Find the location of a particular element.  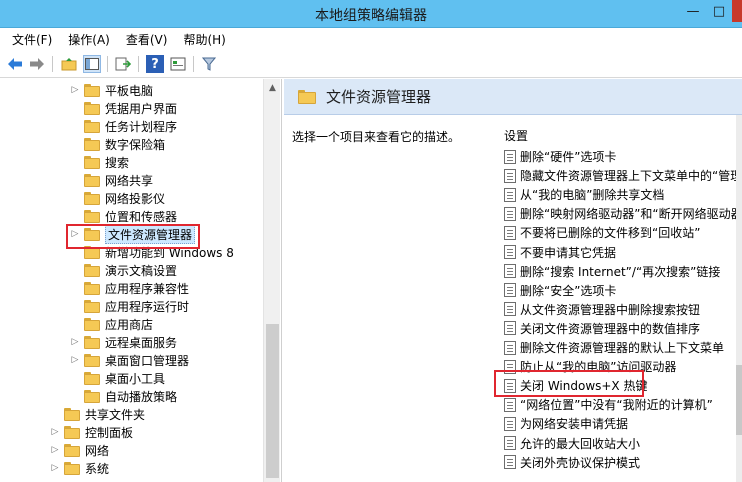

tree-item: ▷ 控制面板 is located at coordinates (91, 432).